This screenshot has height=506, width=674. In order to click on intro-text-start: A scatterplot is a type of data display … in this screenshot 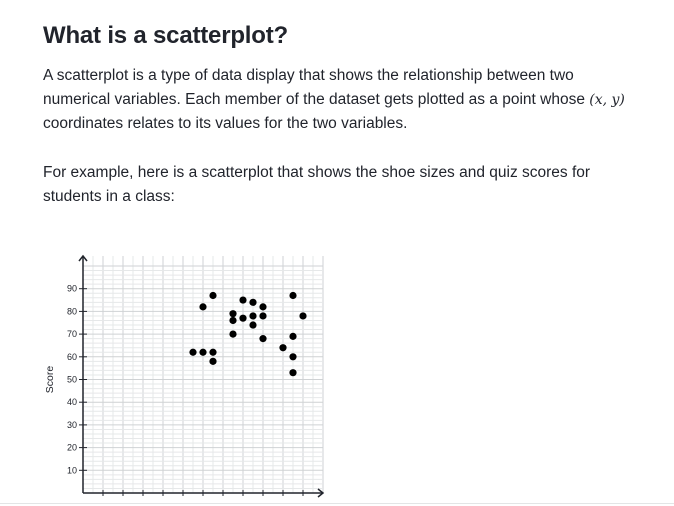, I will do `click(316, 87)`.